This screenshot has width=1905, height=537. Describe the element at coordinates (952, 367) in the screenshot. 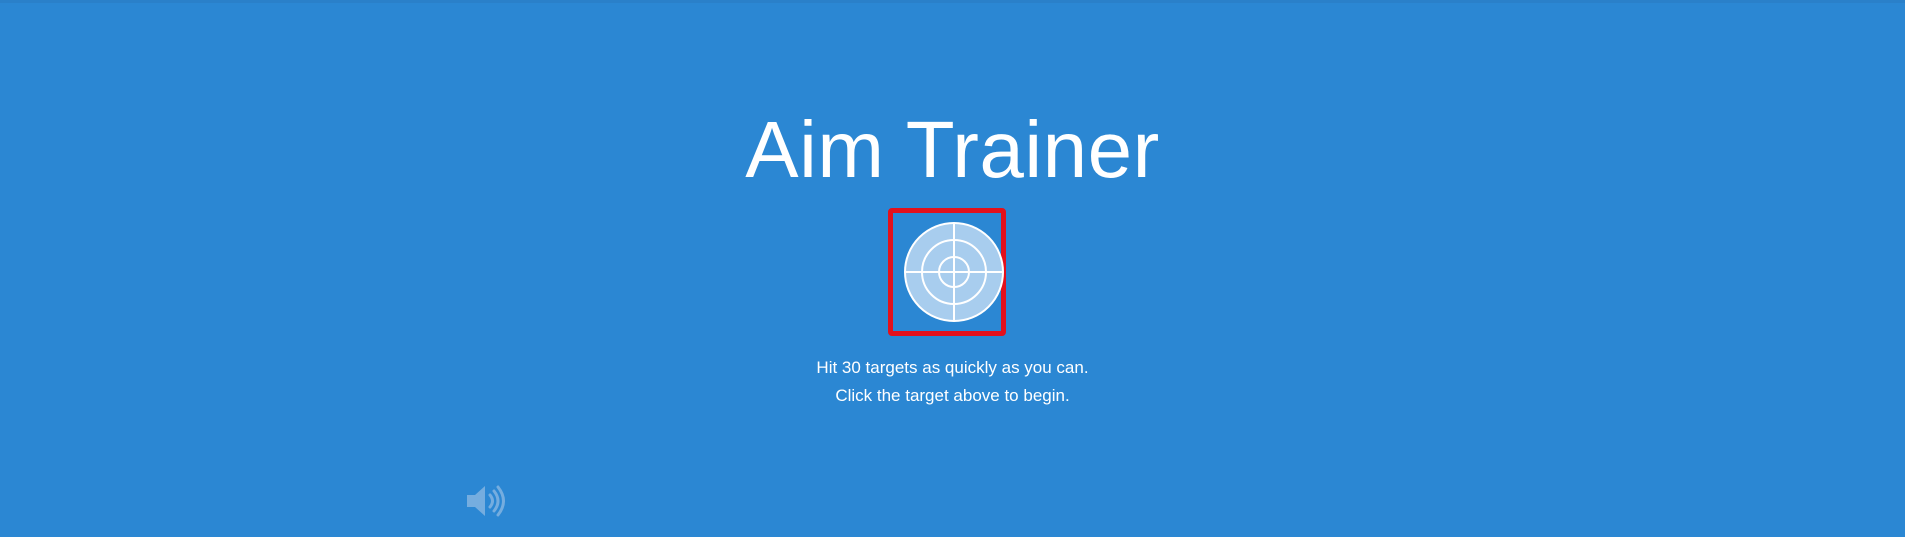

I see `instruction-line-1: Hit 30 targets as quickly as you can.` at that location.